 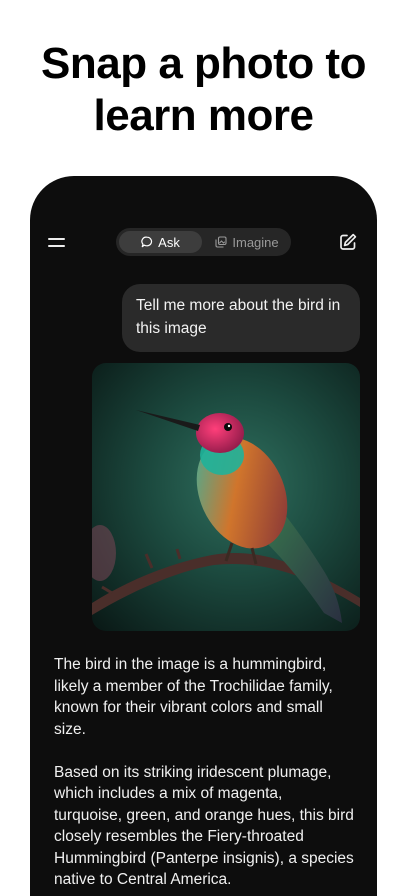 I want to click on headline-line-2: learn more, so click(x=203, y=115).